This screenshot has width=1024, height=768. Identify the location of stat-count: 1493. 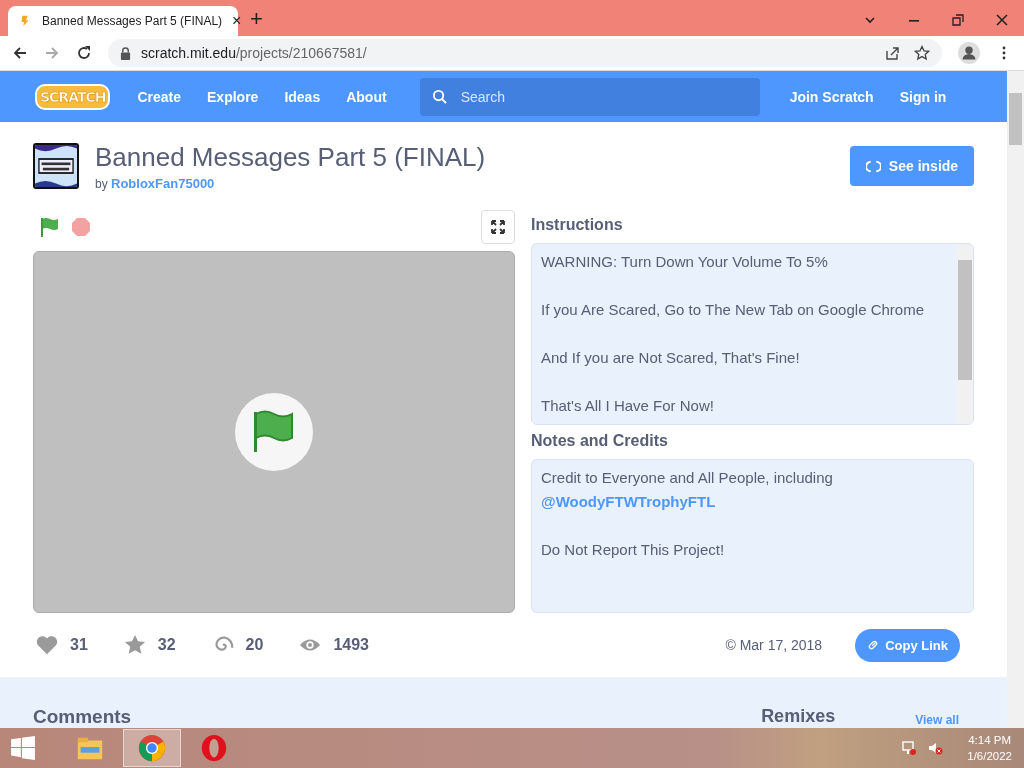
(351, 645).